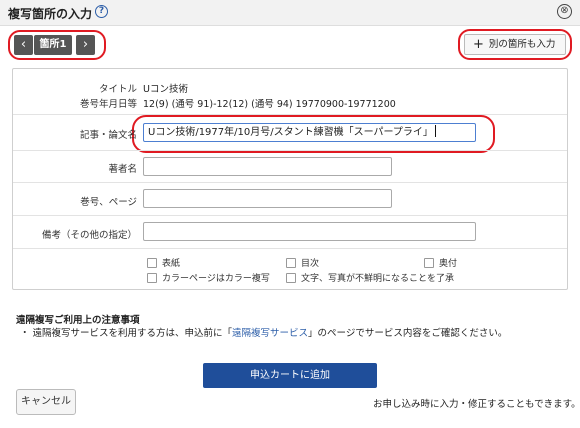 The height and width of the screenshot is (428, 580). Describe the element at coordinates (290, 13) in the screenshot. I see `dialog-titlebar: 複写箇所の入力 ? ⊗` at that location.